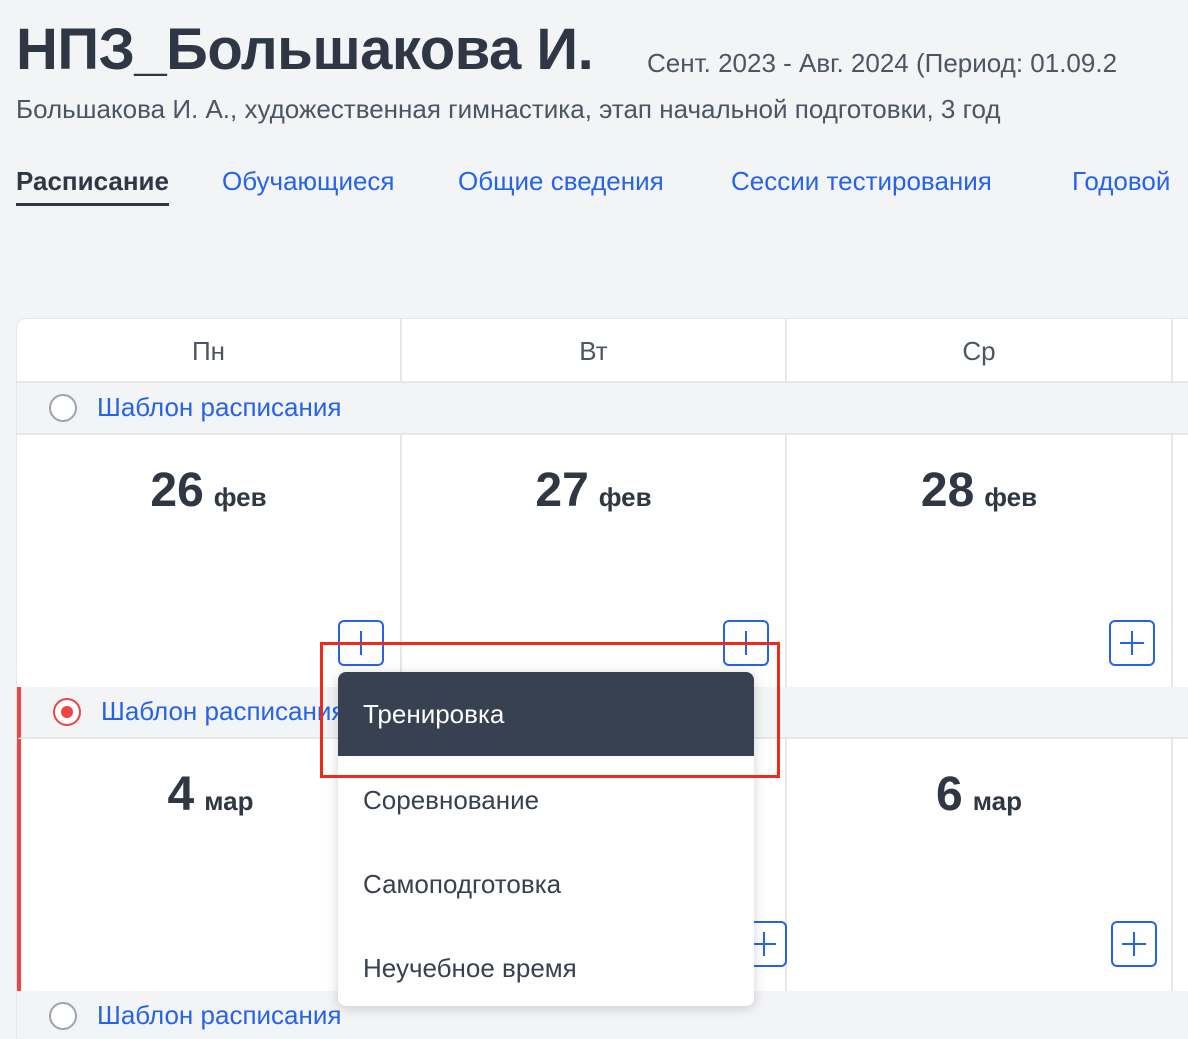 The image size is (1188, 1039). I want to click on day-header-mon: Пн, so click(209, 351).